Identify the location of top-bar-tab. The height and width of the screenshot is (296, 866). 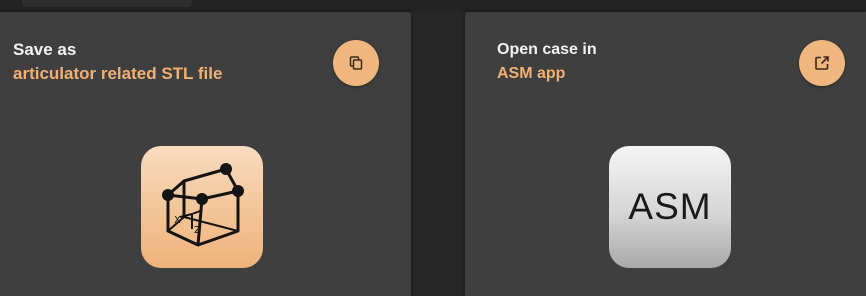
(107, 3).